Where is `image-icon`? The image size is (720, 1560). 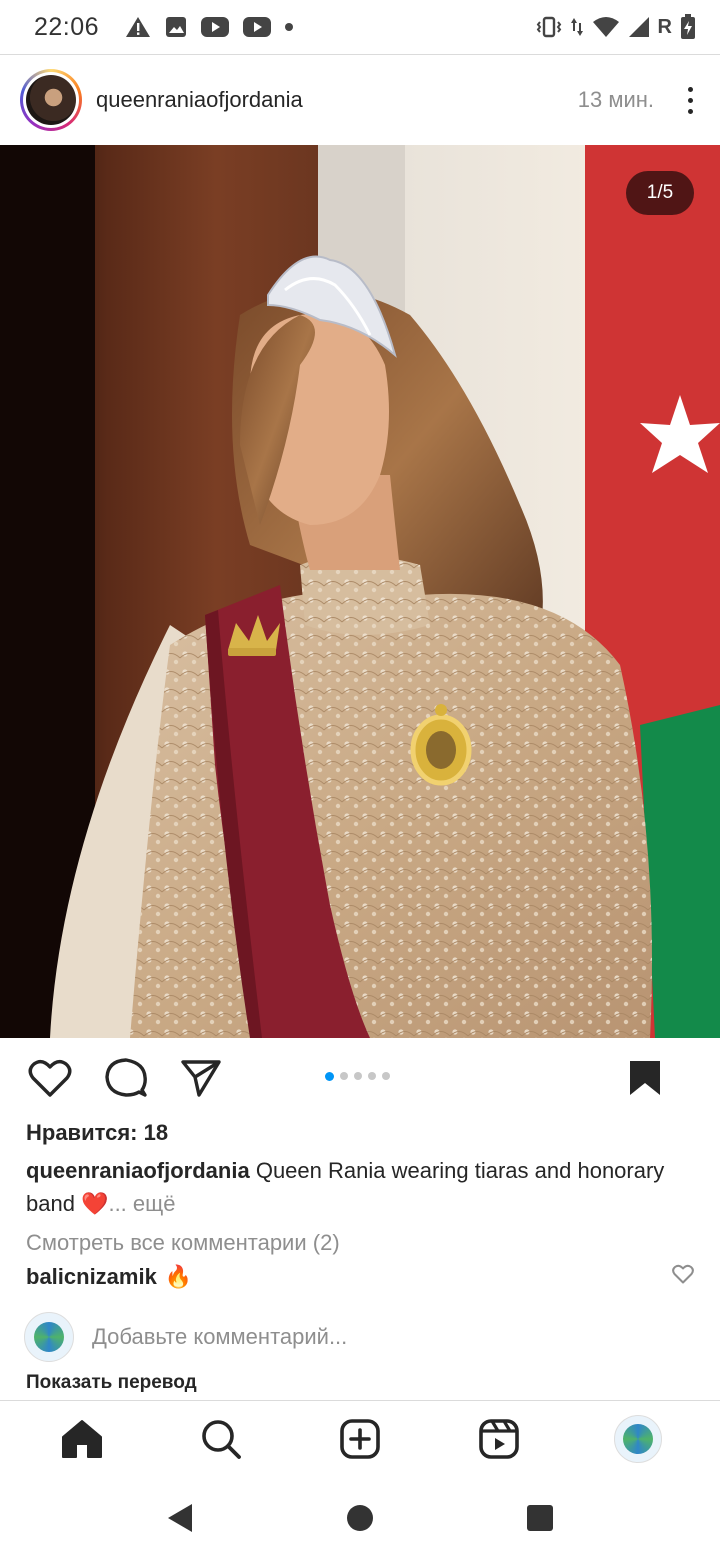
image-icon is located at coordinates (176, 27).